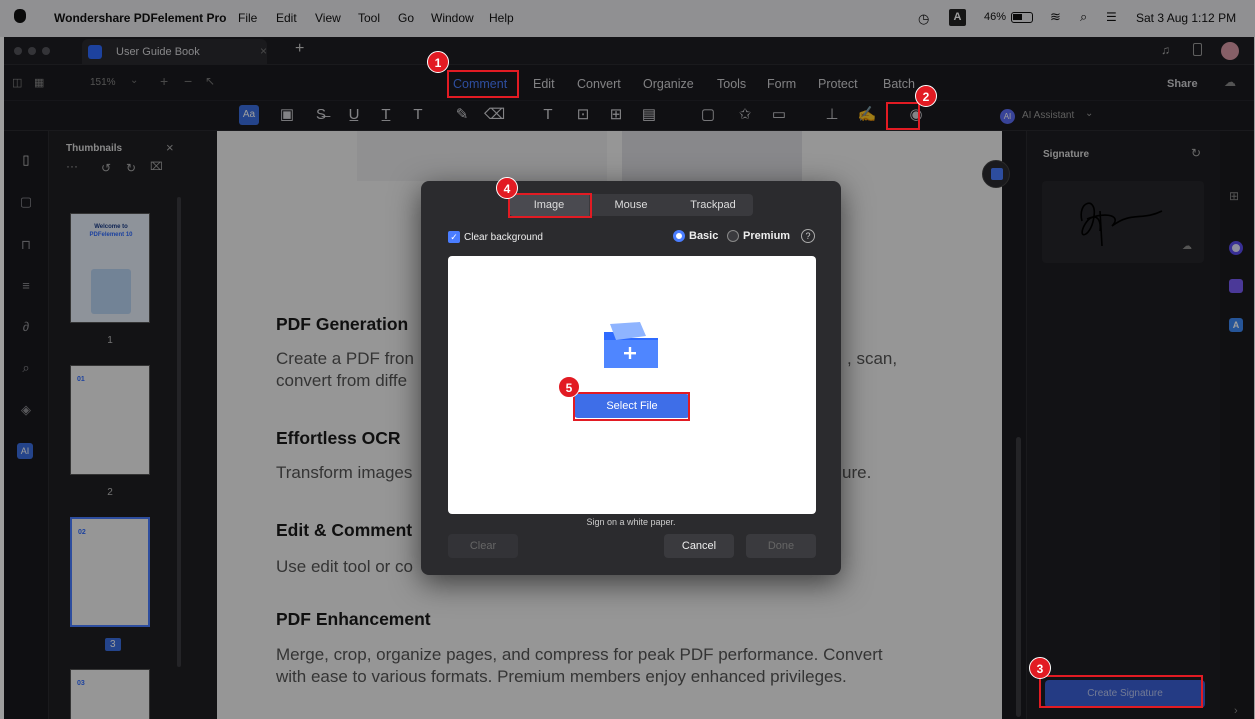  Describe the element at coordinates (507, 188) in the screenshot. I see `callout-badge: 4` at that location.